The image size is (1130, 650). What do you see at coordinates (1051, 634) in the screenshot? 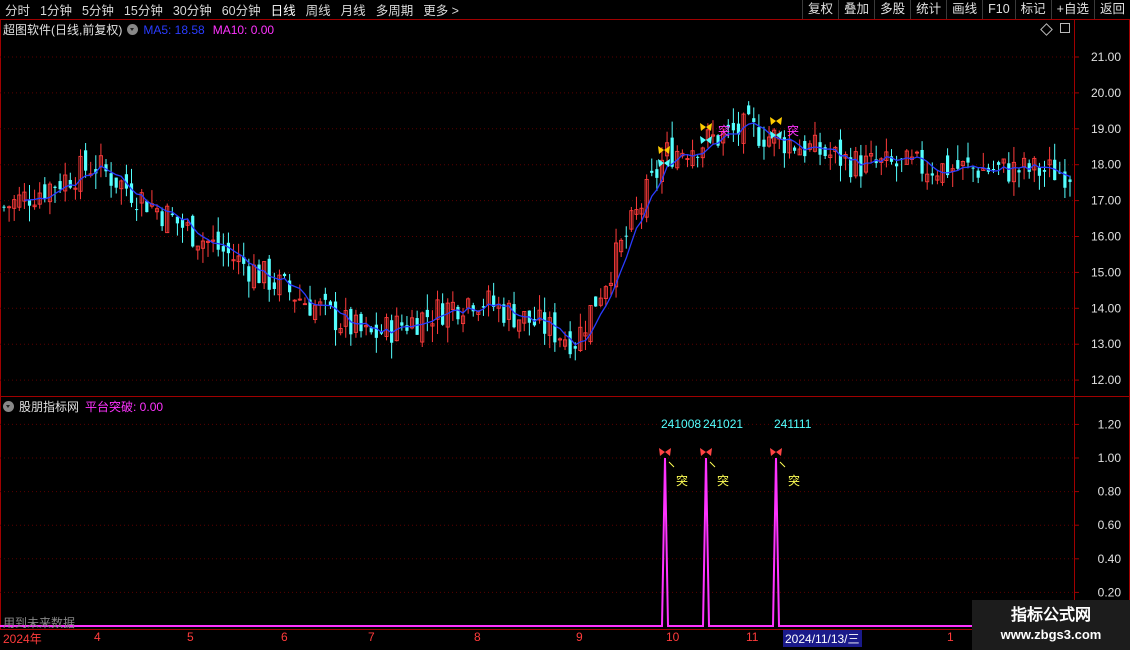
I see `watermark-url: www.zbgs3.com` at bounding box center [1051, 634].